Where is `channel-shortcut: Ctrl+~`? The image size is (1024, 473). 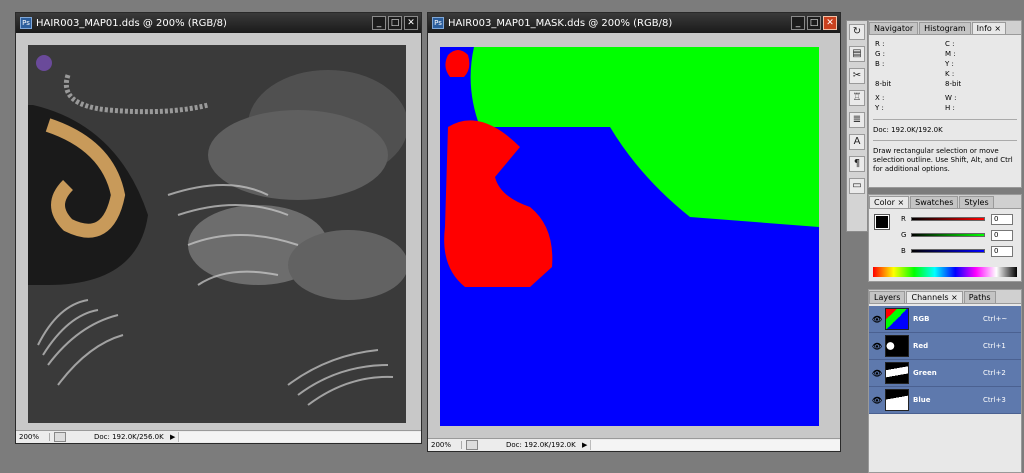
channel-shortcut: Ctrl+~ is located at coordinates (995, 319).